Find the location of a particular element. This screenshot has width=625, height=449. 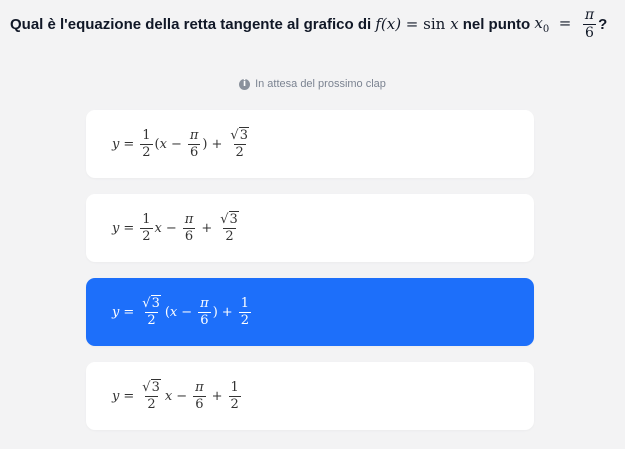

option-4-formula: y = √3 2 x − π6 + 12 is located at coordinates (176, 395).